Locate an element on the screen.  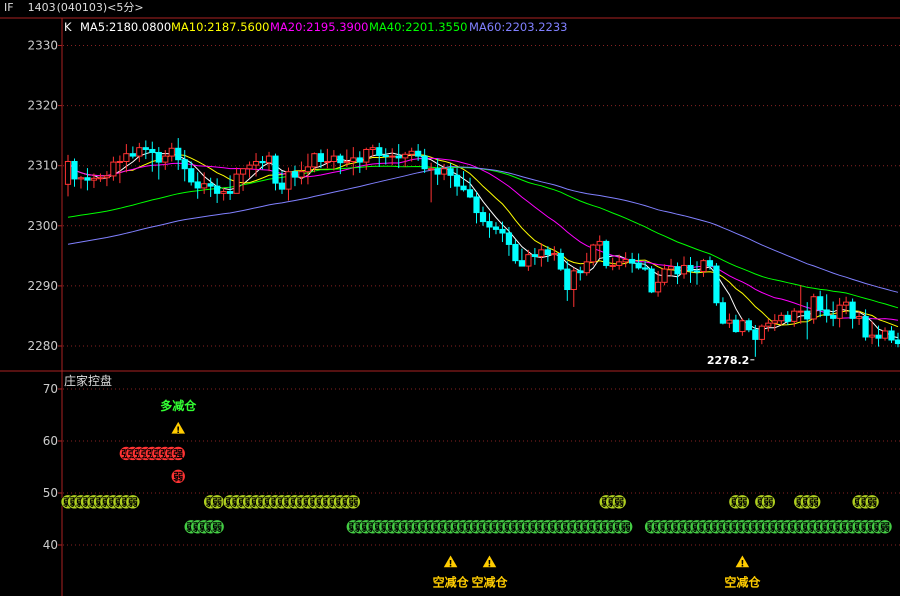
signal-label: 多减仓 is located at coordinates (178, 405).